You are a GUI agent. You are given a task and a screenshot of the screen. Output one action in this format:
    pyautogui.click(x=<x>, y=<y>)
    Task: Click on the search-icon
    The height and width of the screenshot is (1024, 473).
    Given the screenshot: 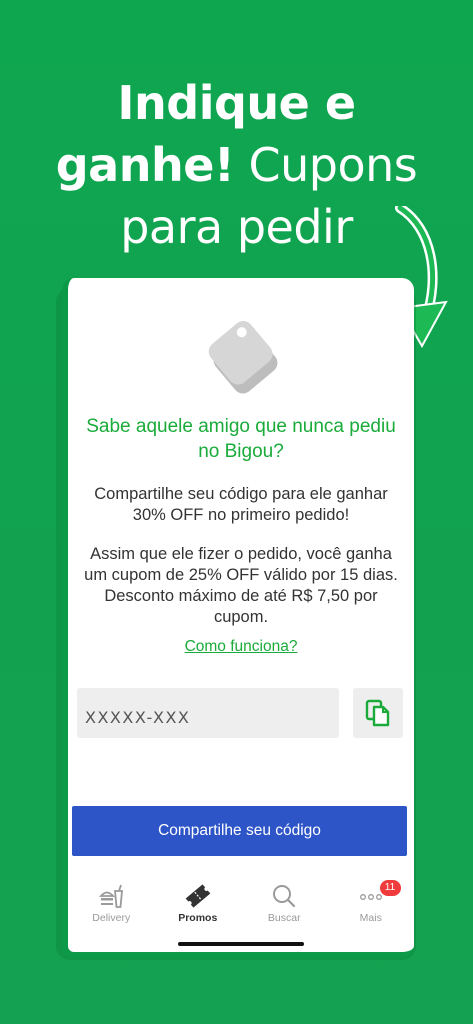 What is the action you would take?
    pyautogui.click(x=284, y=896)
    